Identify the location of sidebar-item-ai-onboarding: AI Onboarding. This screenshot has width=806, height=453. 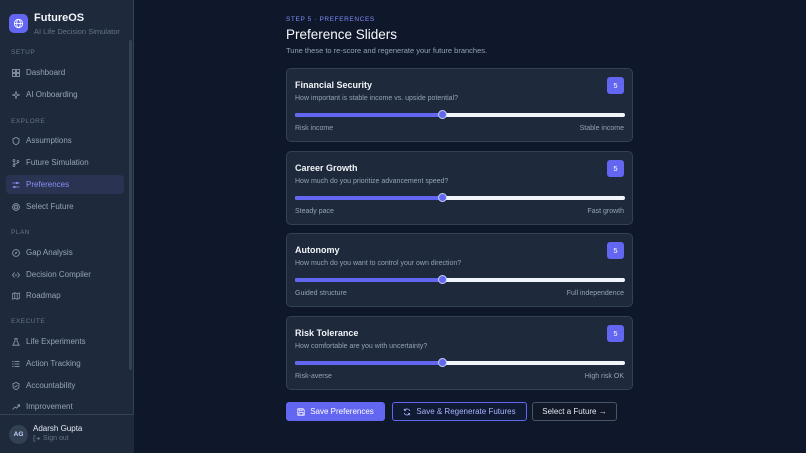
(65, 94).